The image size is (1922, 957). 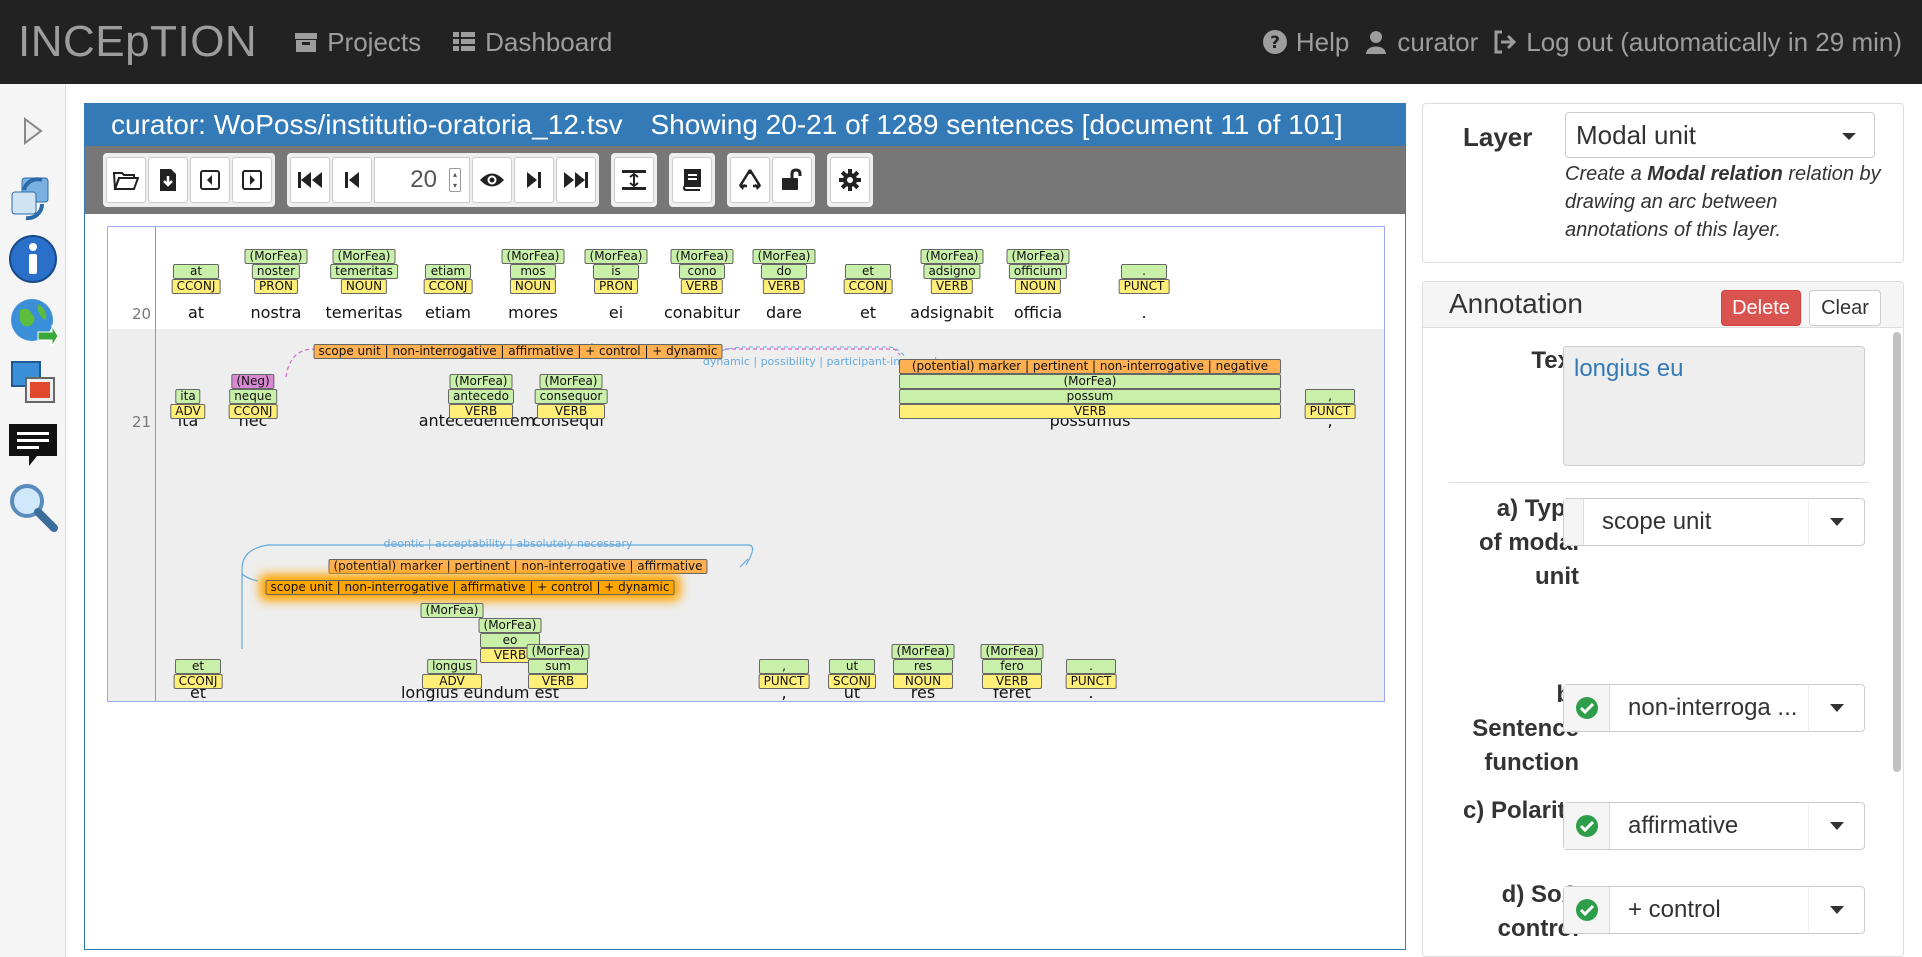 What do you see at coordinates (481, 396) in the screenshot?
I see `lemma-annotation: antecedo` at bounding box center [481, 396].